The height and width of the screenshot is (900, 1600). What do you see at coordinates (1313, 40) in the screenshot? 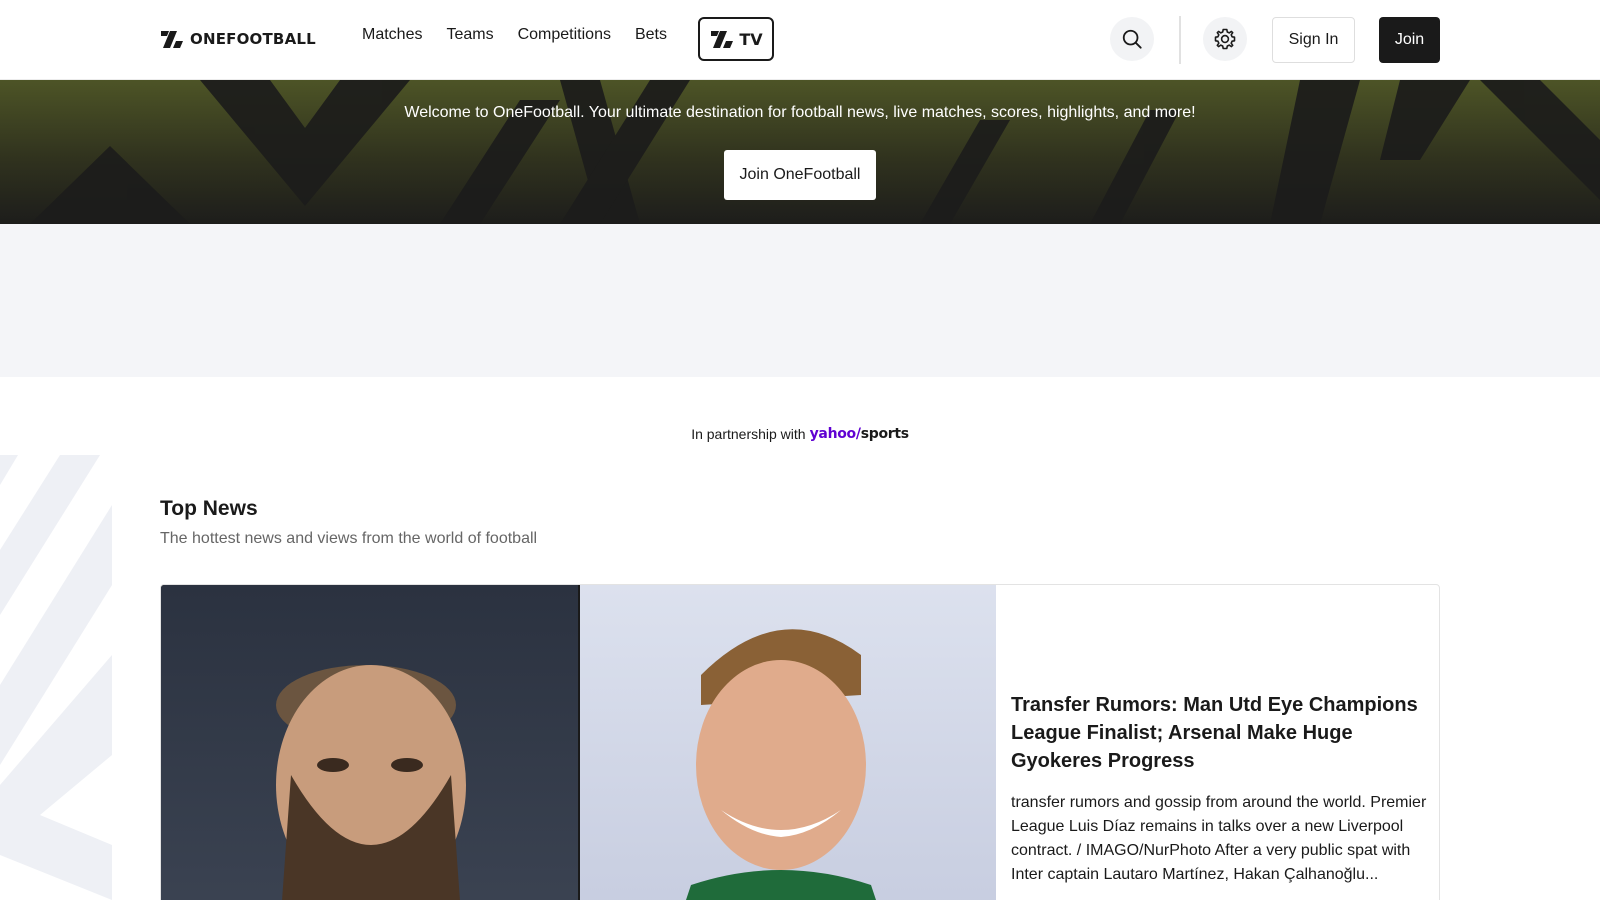
I see `sign-in-button: Sign In` at bounding box center [1313, 40].